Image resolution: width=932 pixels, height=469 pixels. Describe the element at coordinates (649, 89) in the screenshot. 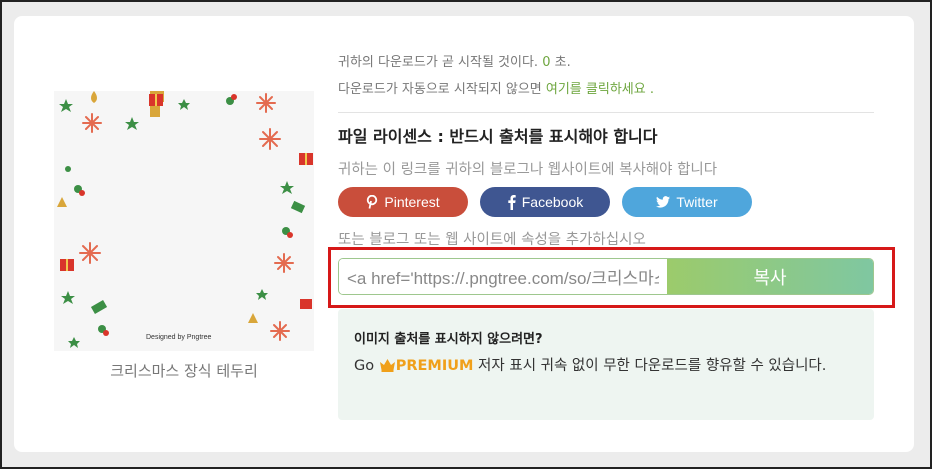

I see `manual-download-suffix: .` at that location.